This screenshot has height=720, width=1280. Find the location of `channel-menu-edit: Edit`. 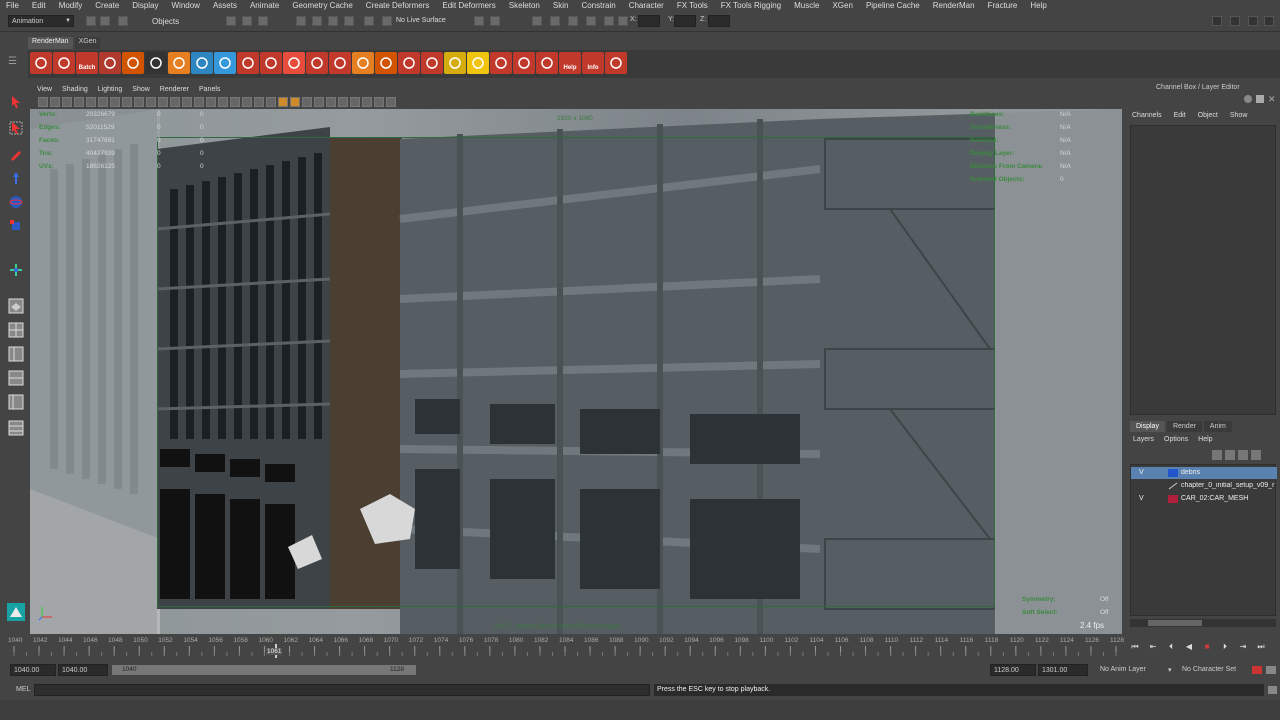

channel-menu-edit: Edit is located at coordinates (1180, 115).